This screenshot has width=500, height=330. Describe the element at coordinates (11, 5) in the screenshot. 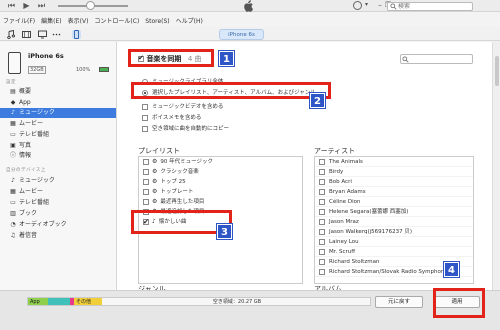

I see `previous-icon: ⏮` at that location.